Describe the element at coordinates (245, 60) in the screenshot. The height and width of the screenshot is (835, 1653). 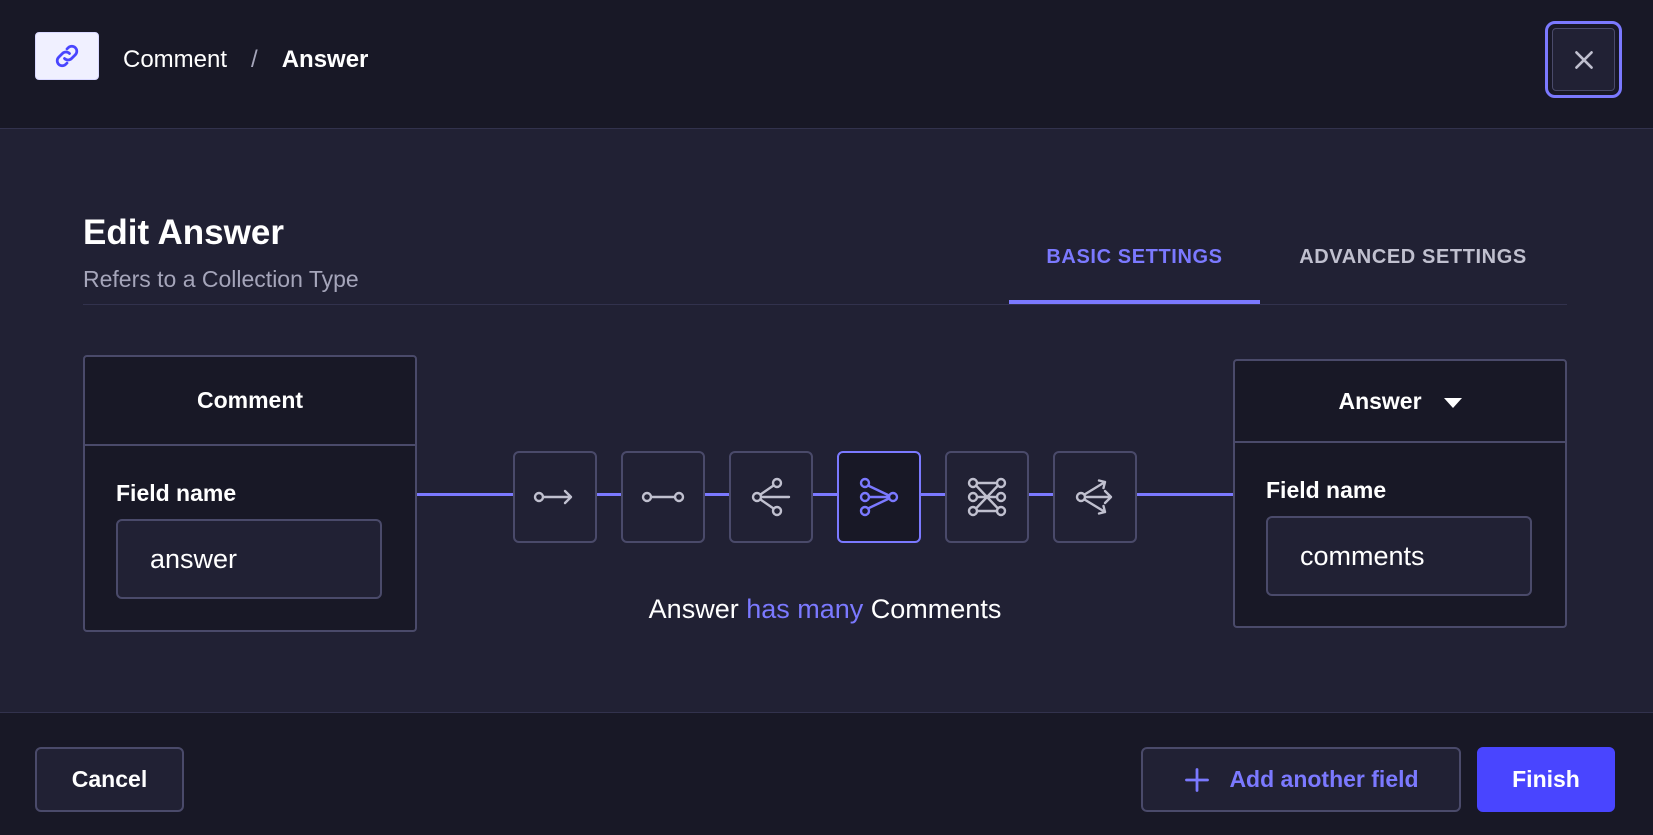
I see `breadcrumb: Comment / Answer` at that location.